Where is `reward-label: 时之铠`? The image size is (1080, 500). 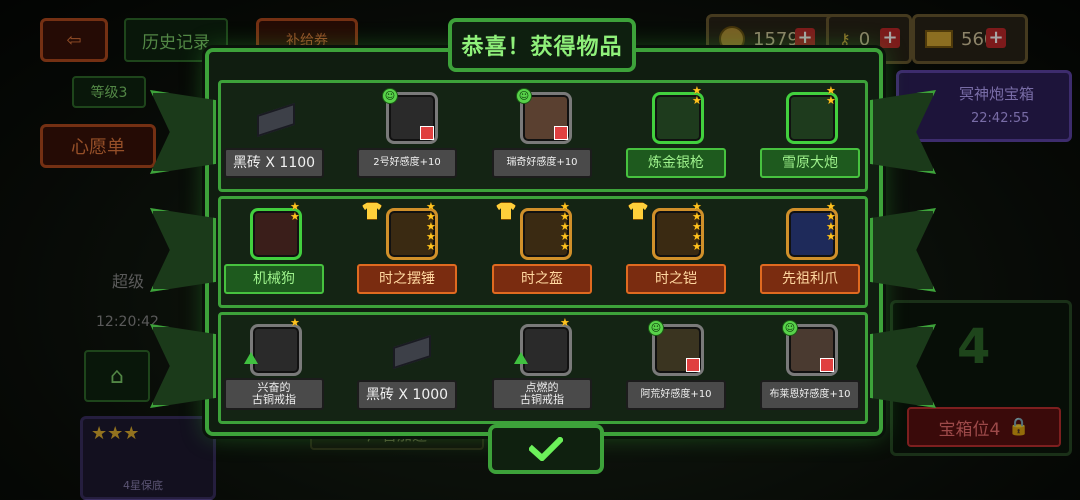 reward-label: 时之铠 is located at coordinates (676, 279).